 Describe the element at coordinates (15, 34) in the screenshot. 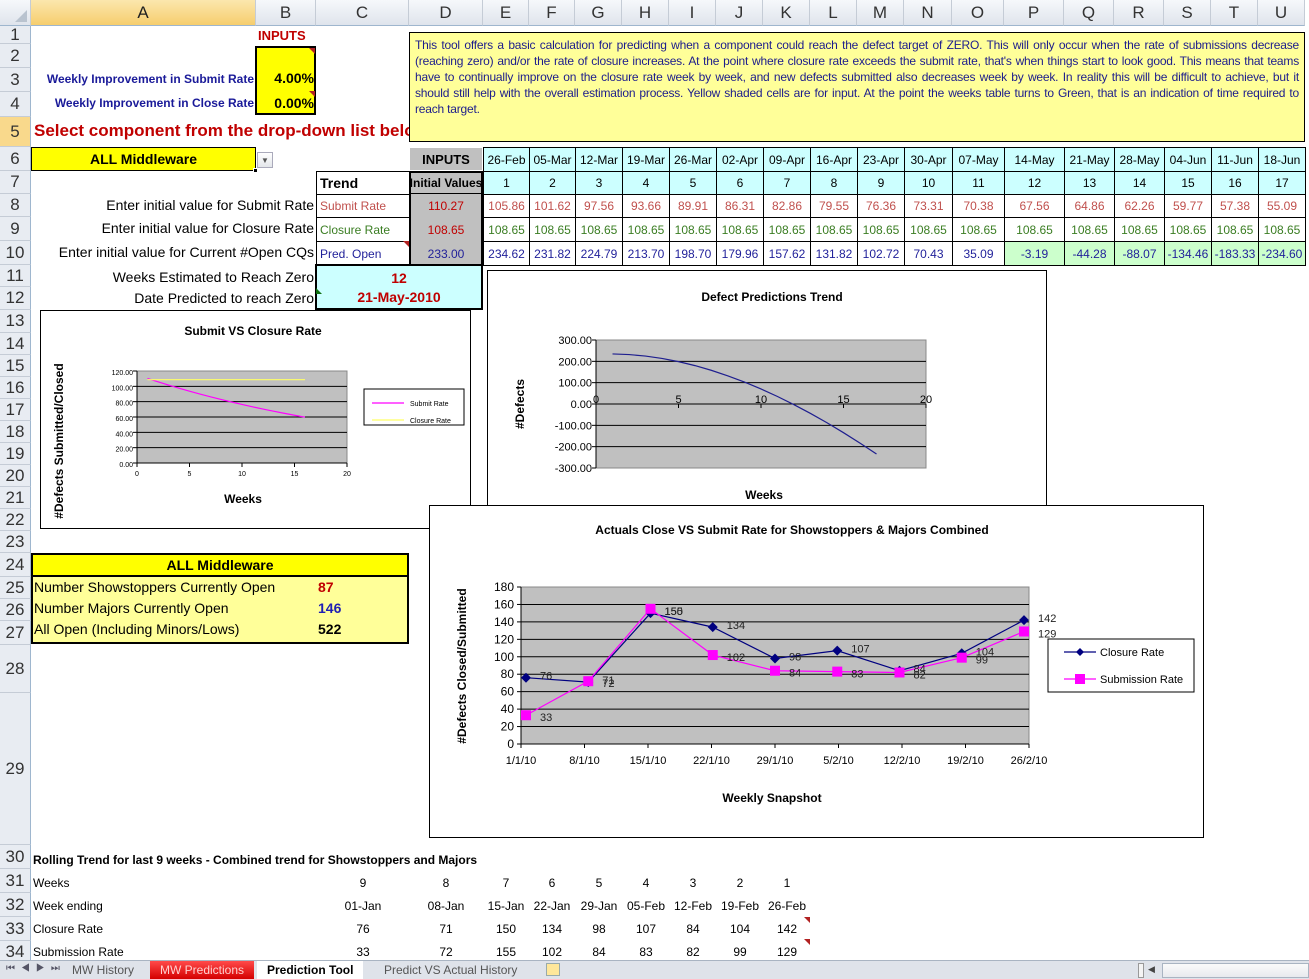

I see `row-header-1: 1` at that location.